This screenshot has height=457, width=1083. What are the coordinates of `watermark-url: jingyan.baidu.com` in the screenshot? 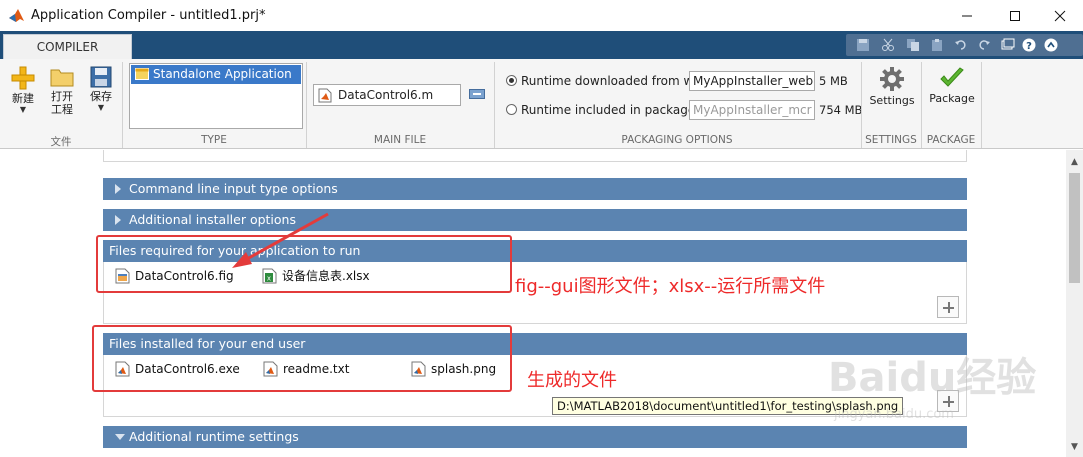 It's located at (894, 414).